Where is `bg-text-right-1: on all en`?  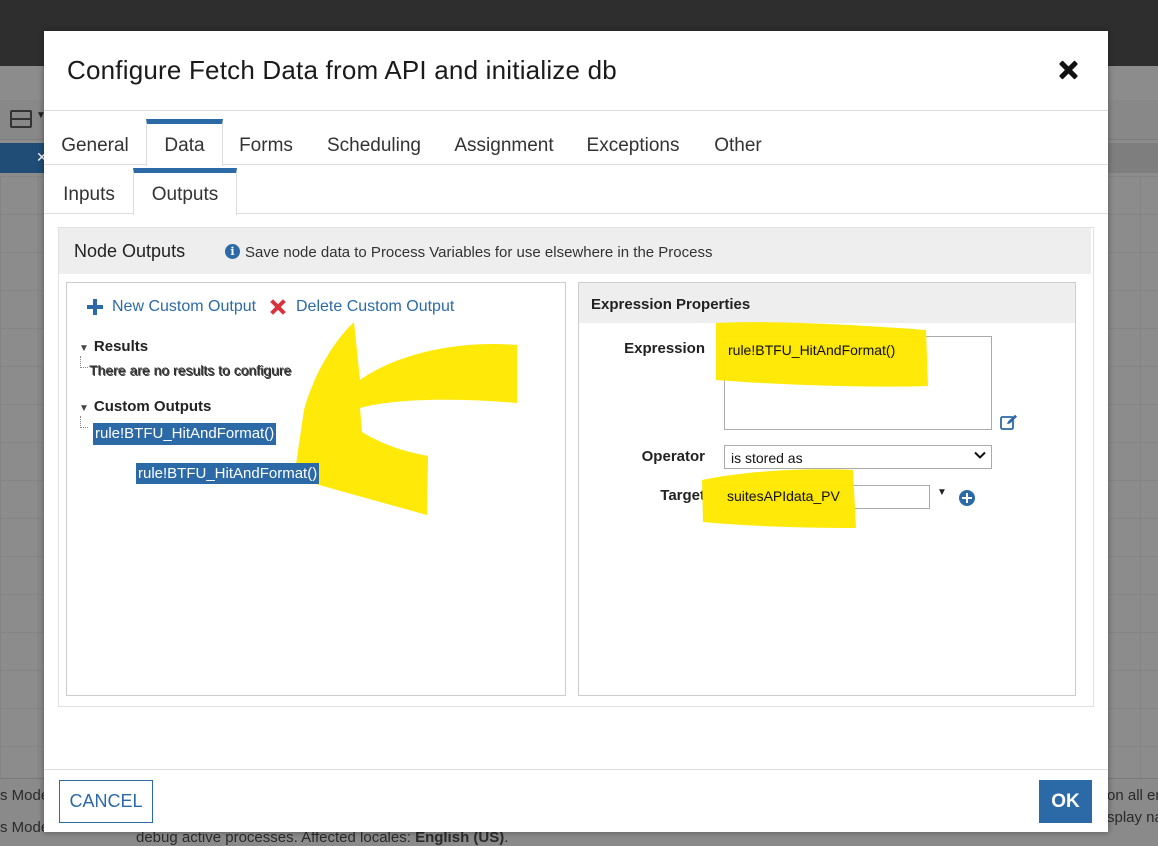 bg-text-right-1: on all en is located at coordinates (1132, 795).